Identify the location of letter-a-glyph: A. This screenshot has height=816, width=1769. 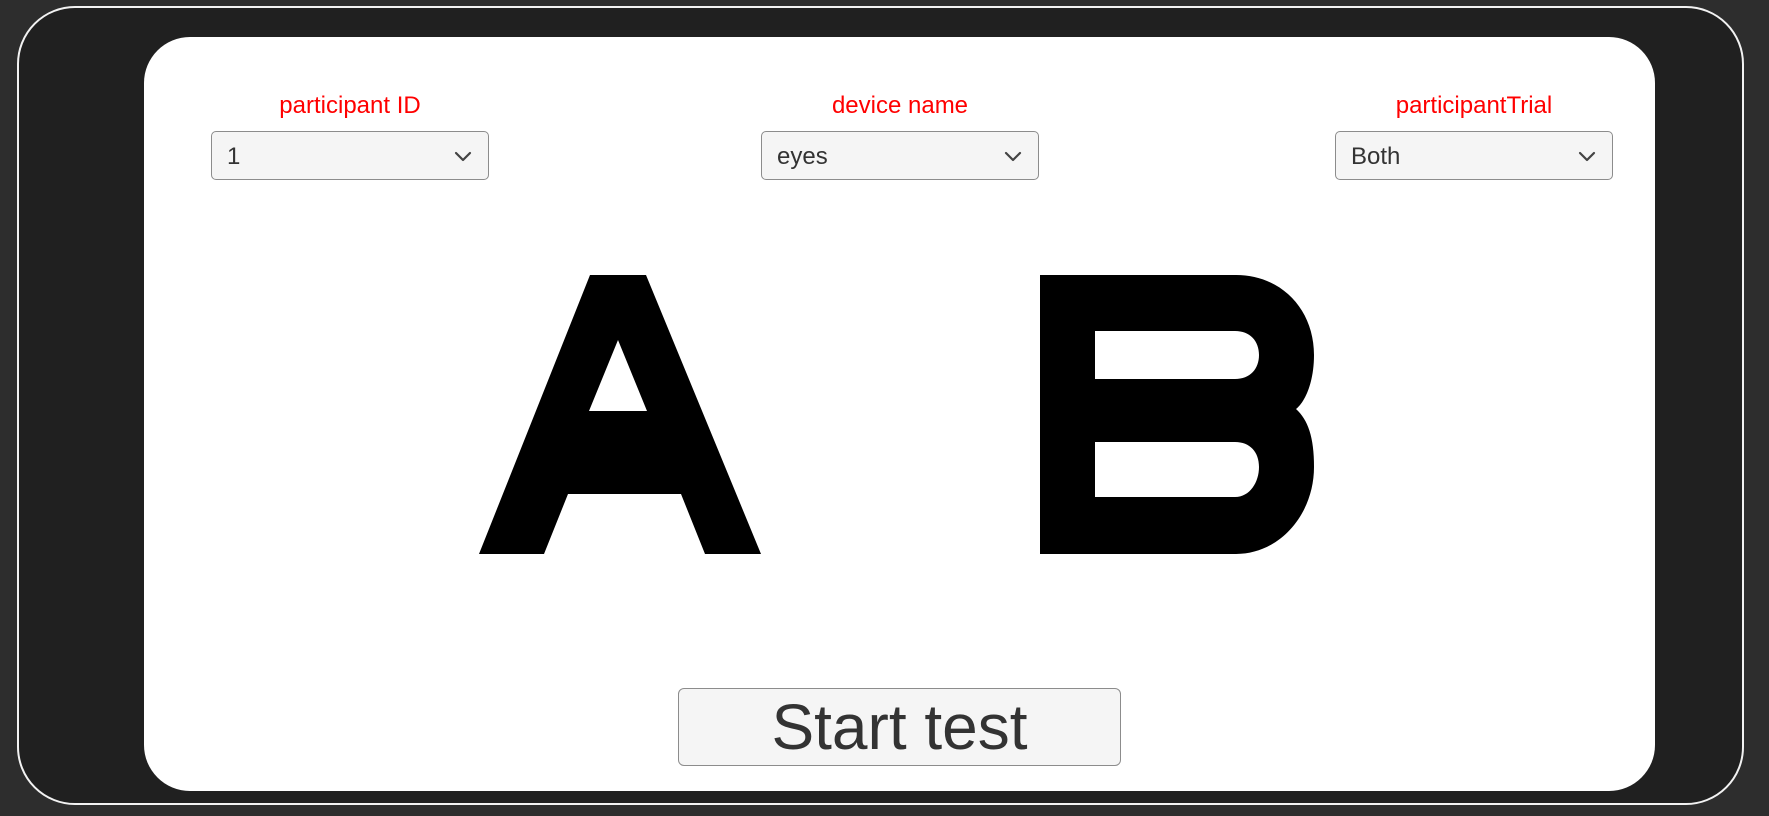
(620, 414).